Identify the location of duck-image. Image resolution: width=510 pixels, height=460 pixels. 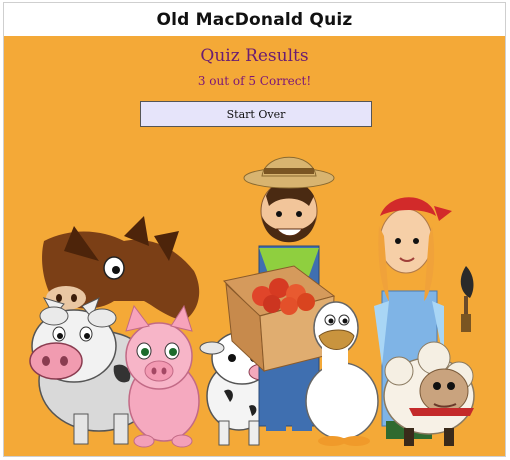
(342, 373).